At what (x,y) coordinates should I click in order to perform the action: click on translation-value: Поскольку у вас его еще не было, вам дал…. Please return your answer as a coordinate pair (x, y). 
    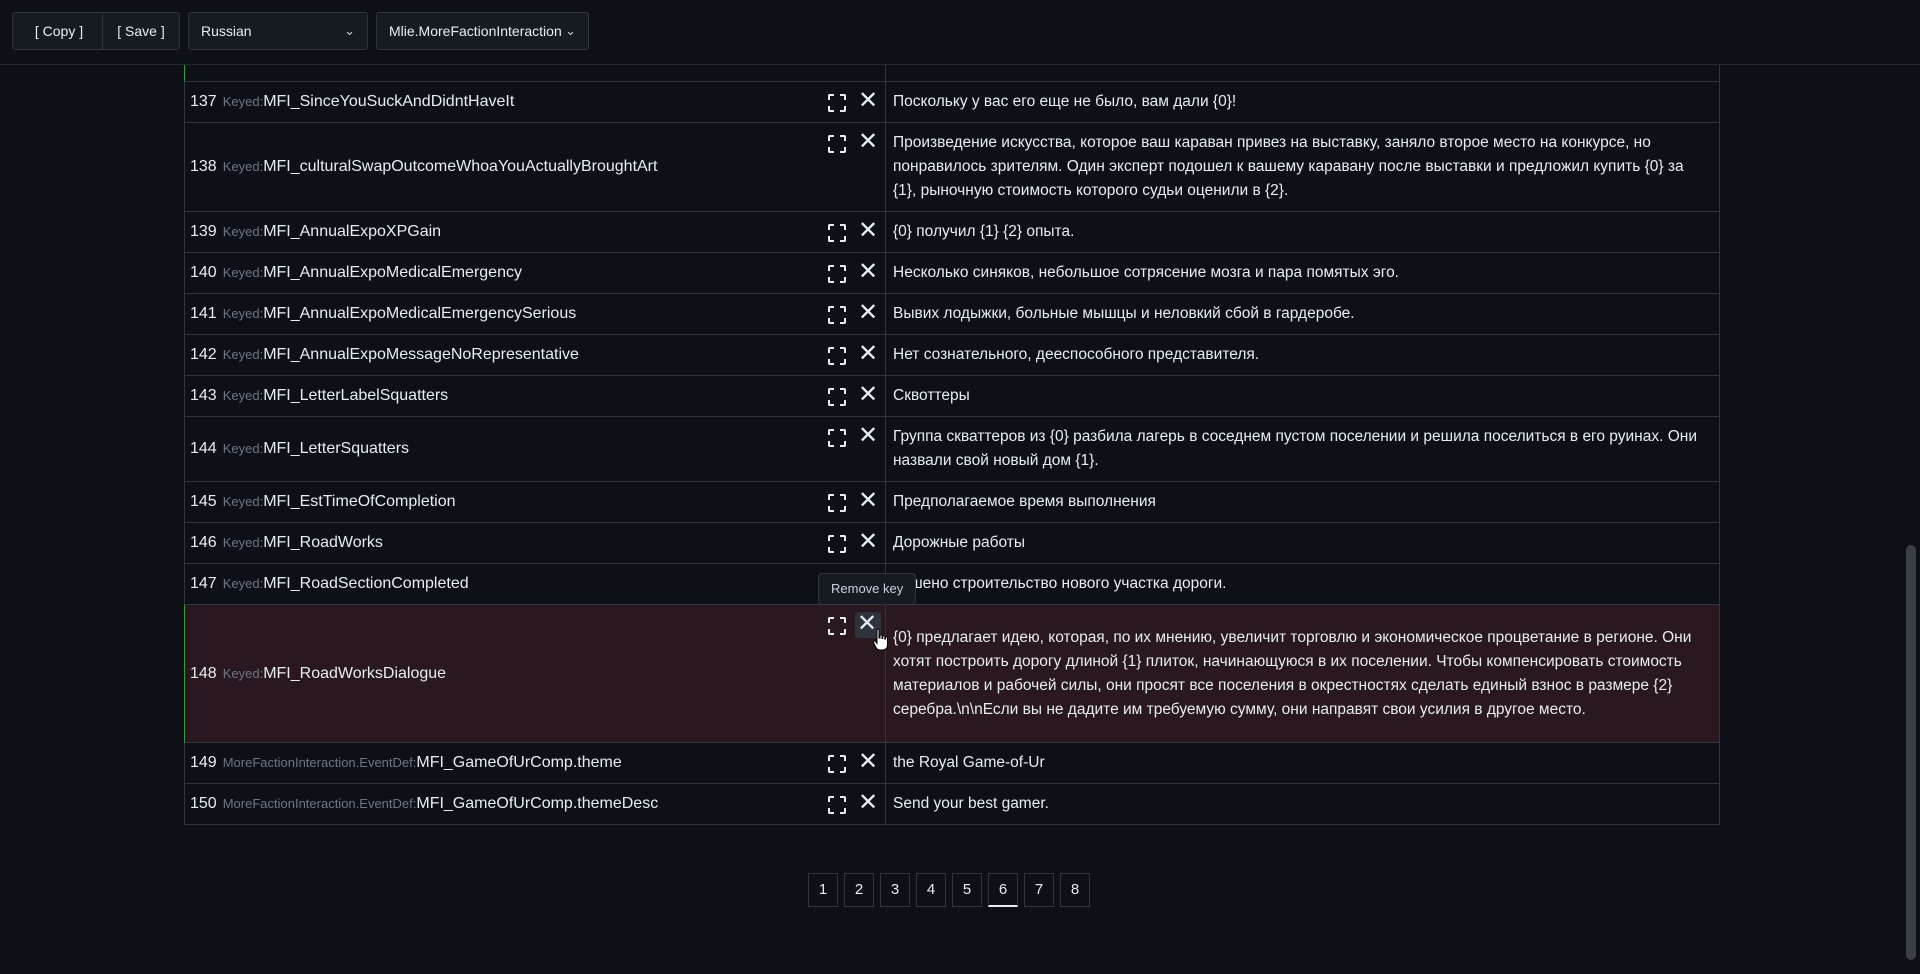
    Looking at the image, I should click on (1301, 102).